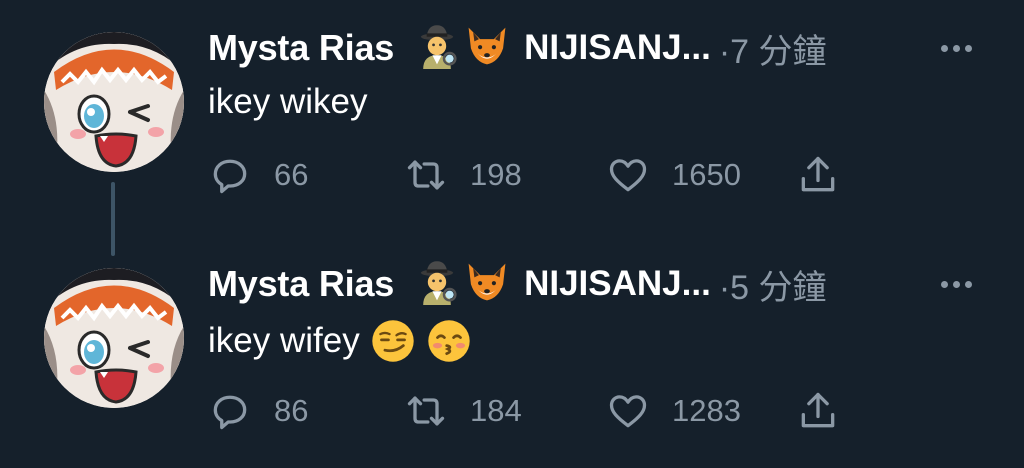 The height and width of the screenshot is (468, 1024). What do you see at coordinates (773, 48) in the screenshot?
I see `timestamp: ·7 分鐘` at bounding box center [773, 48].